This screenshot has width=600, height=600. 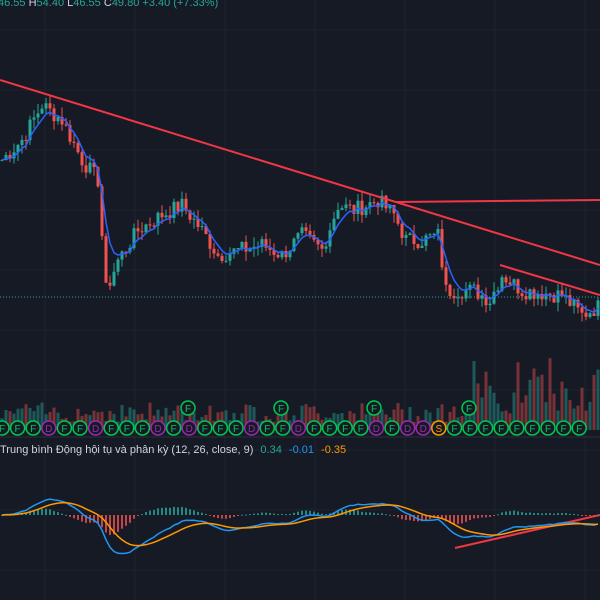 What do you see at coordinates (527, 531) in the screenshot?
I see `trend-line` at bounding box center [527, 531].